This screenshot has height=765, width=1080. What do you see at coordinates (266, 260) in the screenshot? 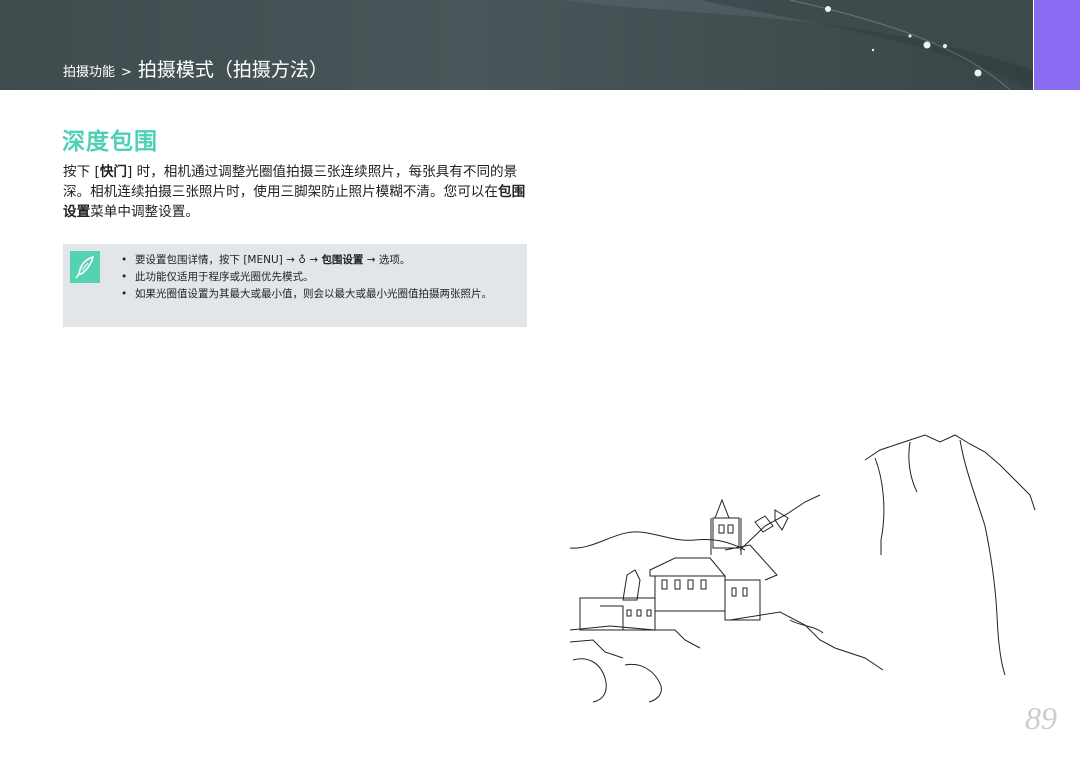
I see `note-item: • 要设置包围详情，按下 [MENU] → ♁ → 包围设置 → 选项。` at bounding box center [266, 260].